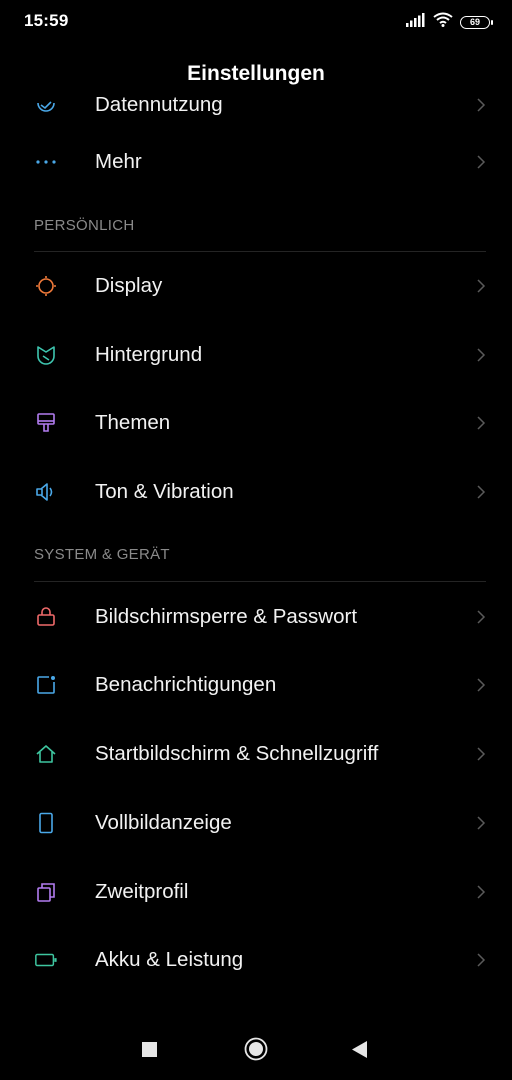  I want to click on settings-item-notifications: Benachrichtigungen, so click(256, 685).